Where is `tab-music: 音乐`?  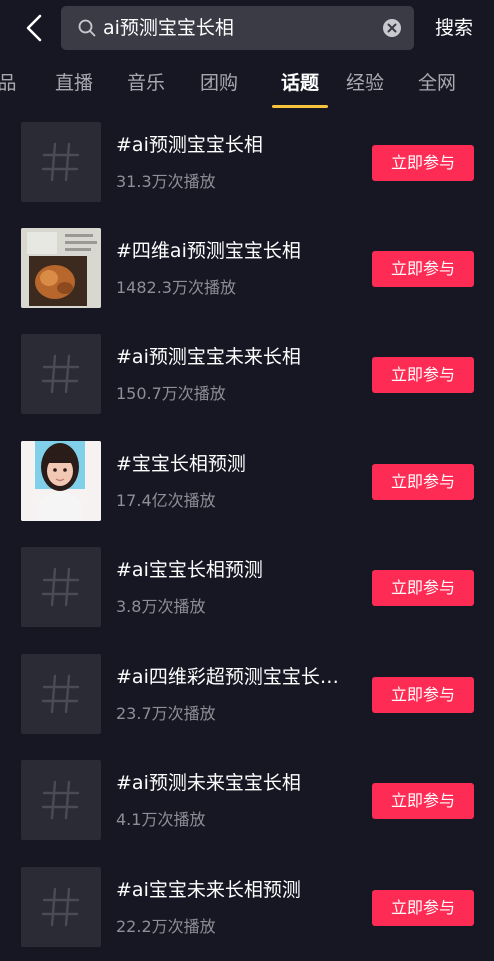
tab-music: 音乐 is located at coordinates (146, 83).